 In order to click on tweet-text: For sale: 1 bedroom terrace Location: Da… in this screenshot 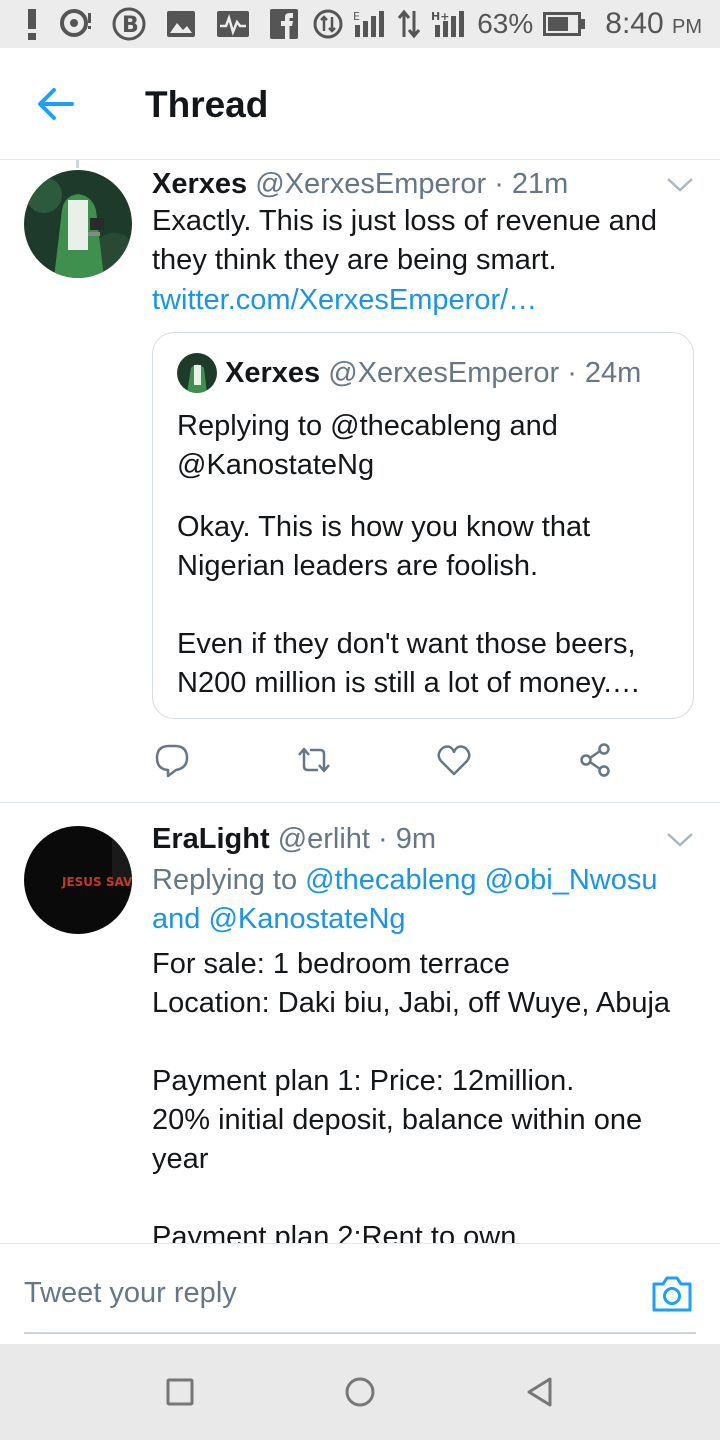, I will do `click(411, 1095)`.